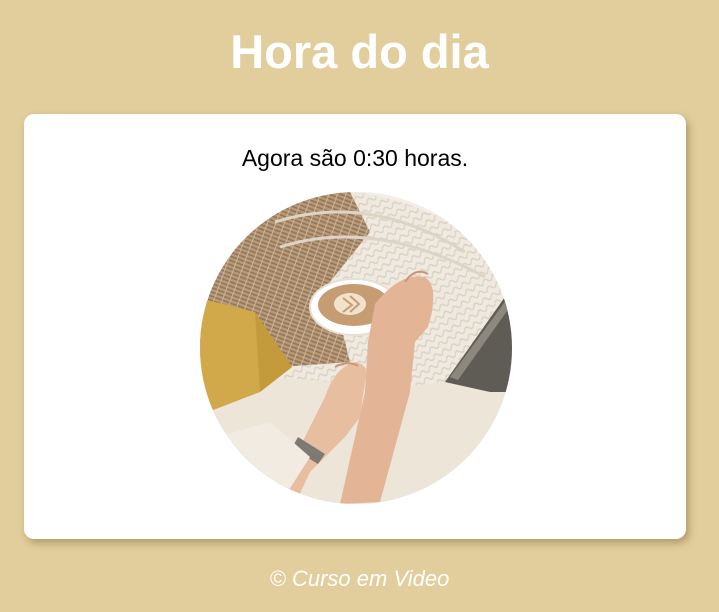 This screenshot has width=719, height=612. Describe the element at coordinates (355, 158) in the screenshot. I see `time-message: Agora são 0:30 horas.` at that location.